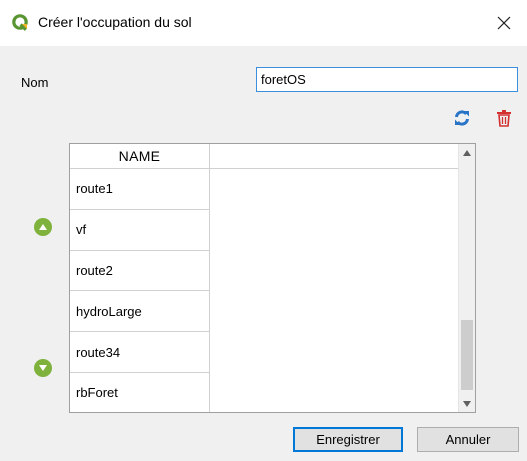  I want to click on scroll-up-button, so click(467, 152).